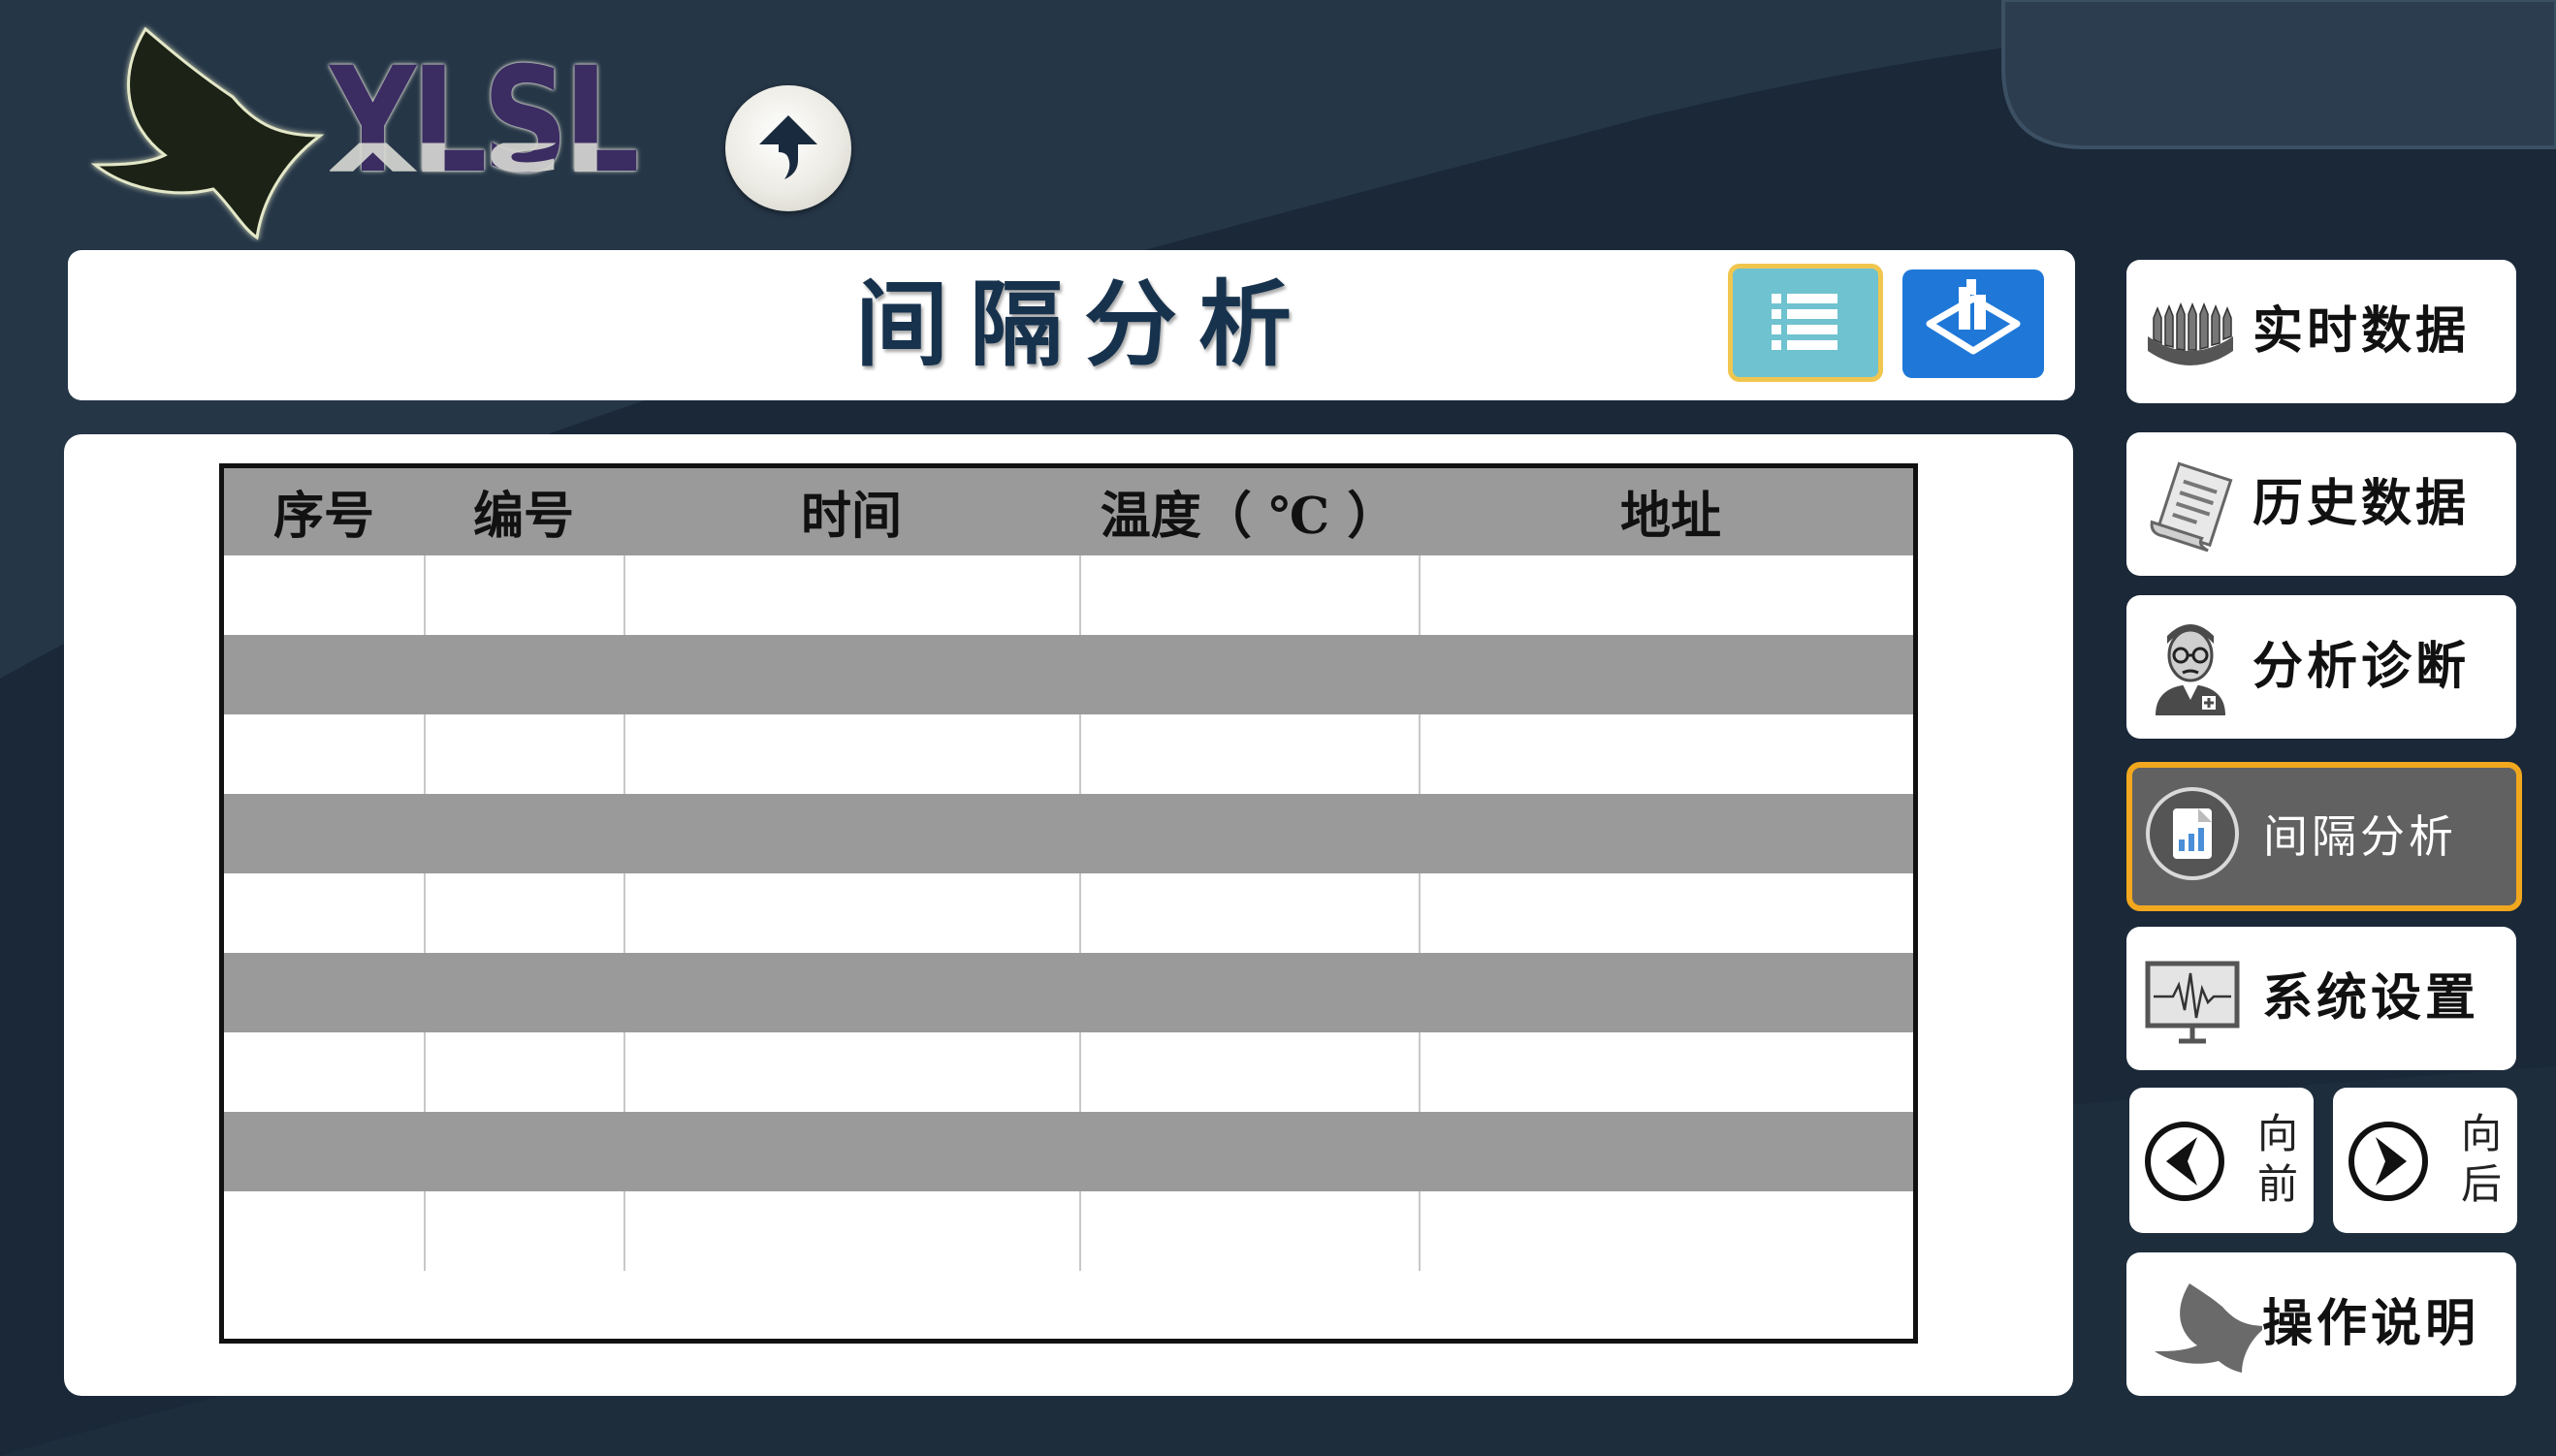 The image size is (2556, 1456). Describe the element at coordinates (2192, 1003) in the screenshot. I see `monitor-waveform-icon` at that location.